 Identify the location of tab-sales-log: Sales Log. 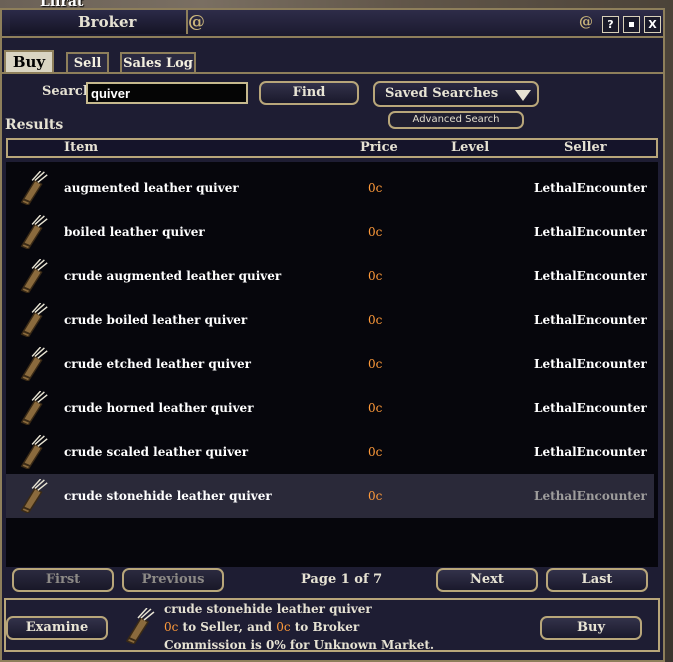
(158, 62).